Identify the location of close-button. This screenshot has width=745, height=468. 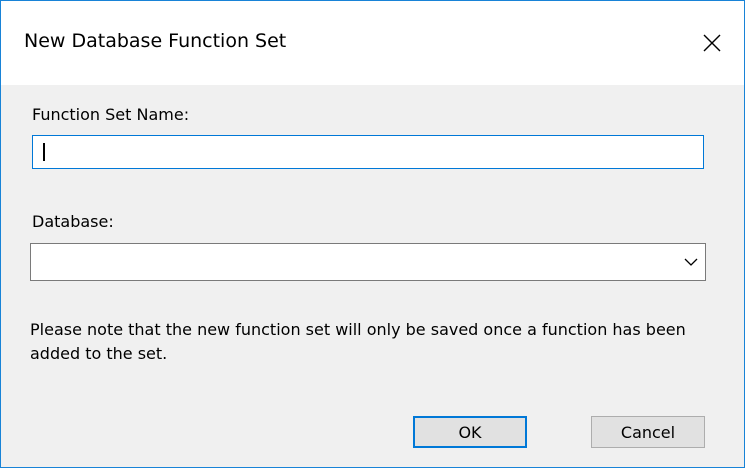
(712, 43).